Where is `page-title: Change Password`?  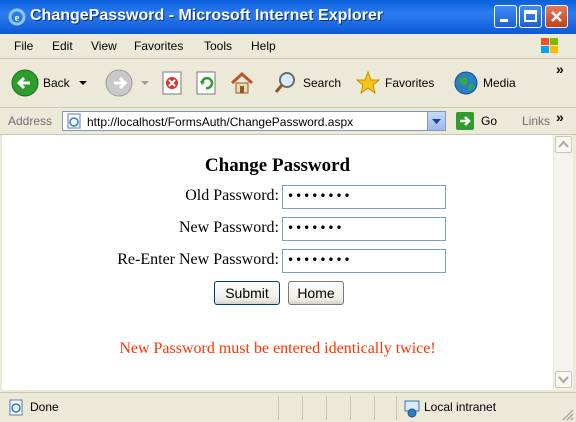
page-title: Change Password is located at coordinates (277, 165).